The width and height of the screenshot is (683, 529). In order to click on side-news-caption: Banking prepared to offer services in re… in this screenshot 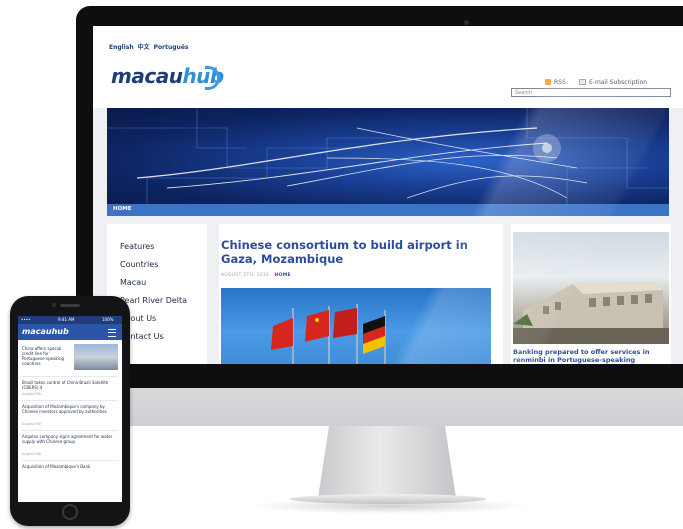, I will do `click(592, 356)`.